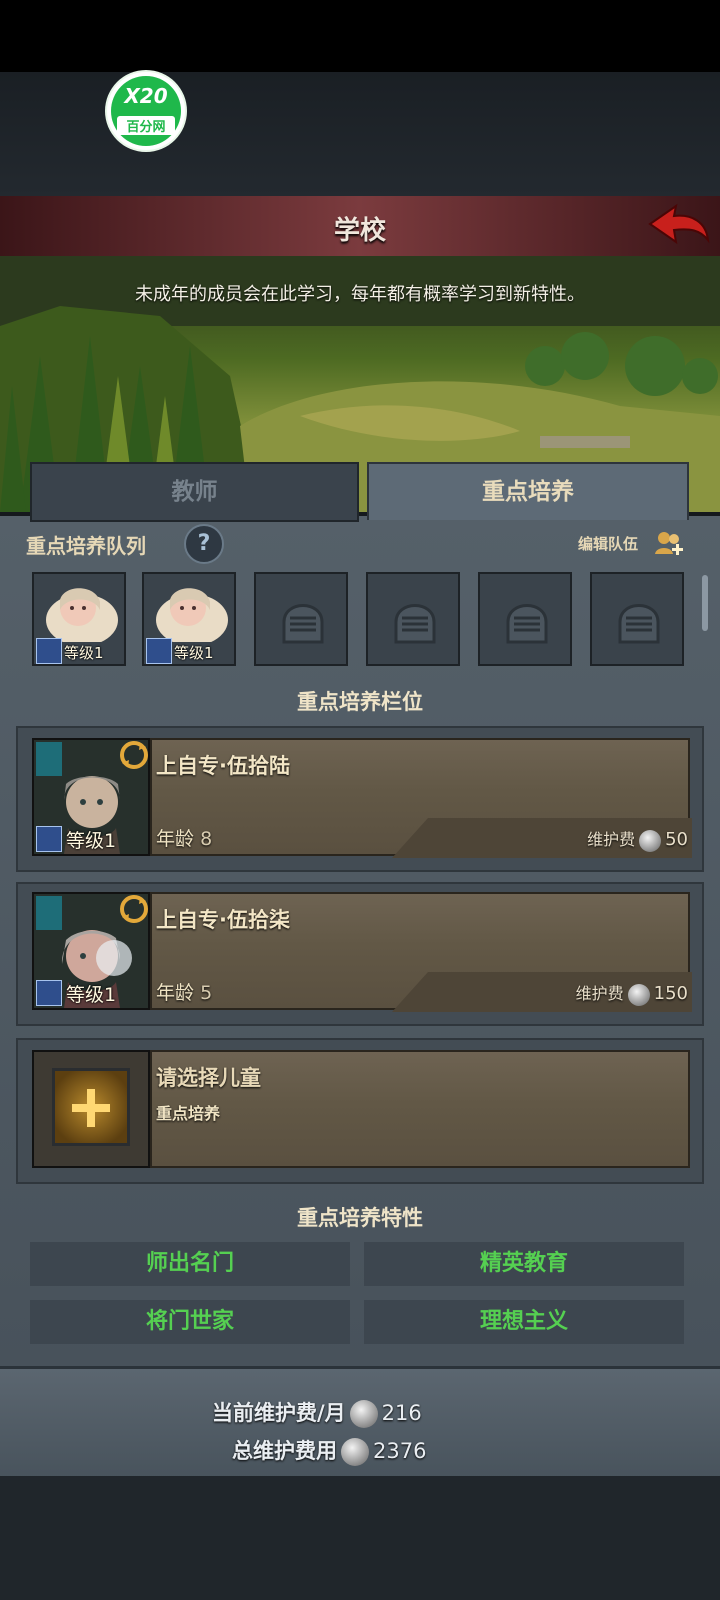  I want to click on queue-slot-2: 等级1, so click(189, 619).